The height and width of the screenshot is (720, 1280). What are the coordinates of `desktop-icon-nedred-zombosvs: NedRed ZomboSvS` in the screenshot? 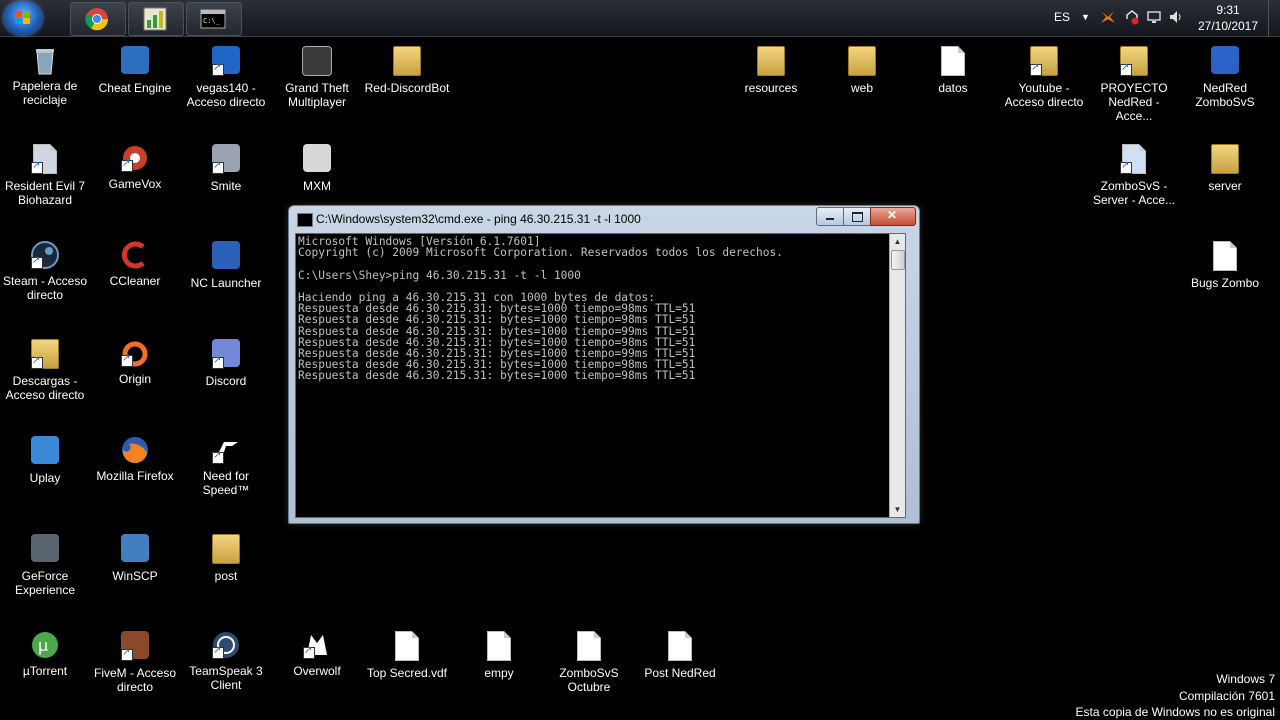 It's located at (1225, 76).